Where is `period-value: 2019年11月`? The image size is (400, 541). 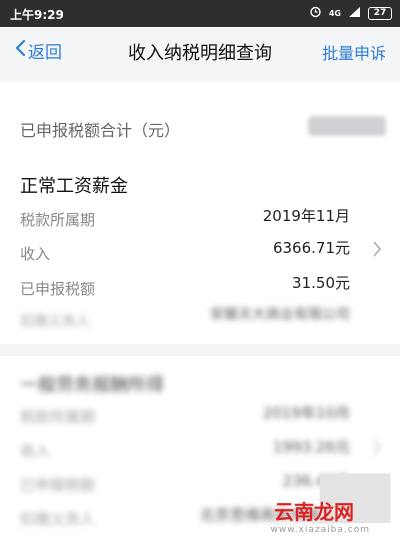 period-value: 2019年11月 is located at coordinates (306, 216).